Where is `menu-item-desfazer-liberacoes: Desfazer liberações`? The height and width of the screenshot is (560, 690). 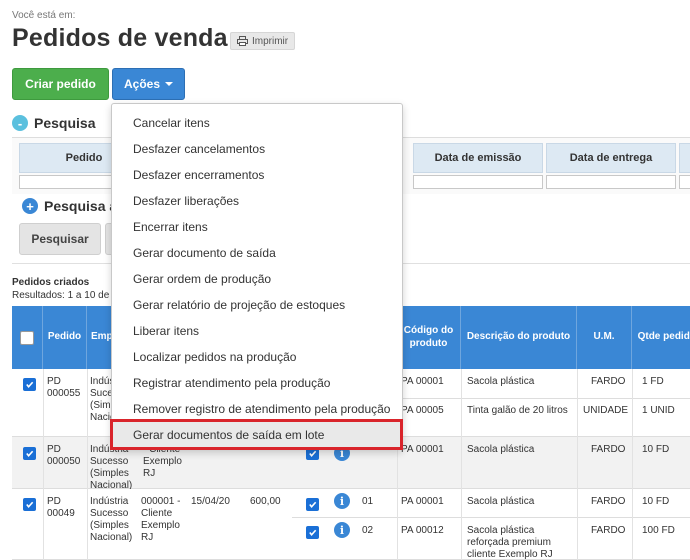 menu-item-desfazer-liberacoes: Desfazer liberações is located at coordinates (257, 201).